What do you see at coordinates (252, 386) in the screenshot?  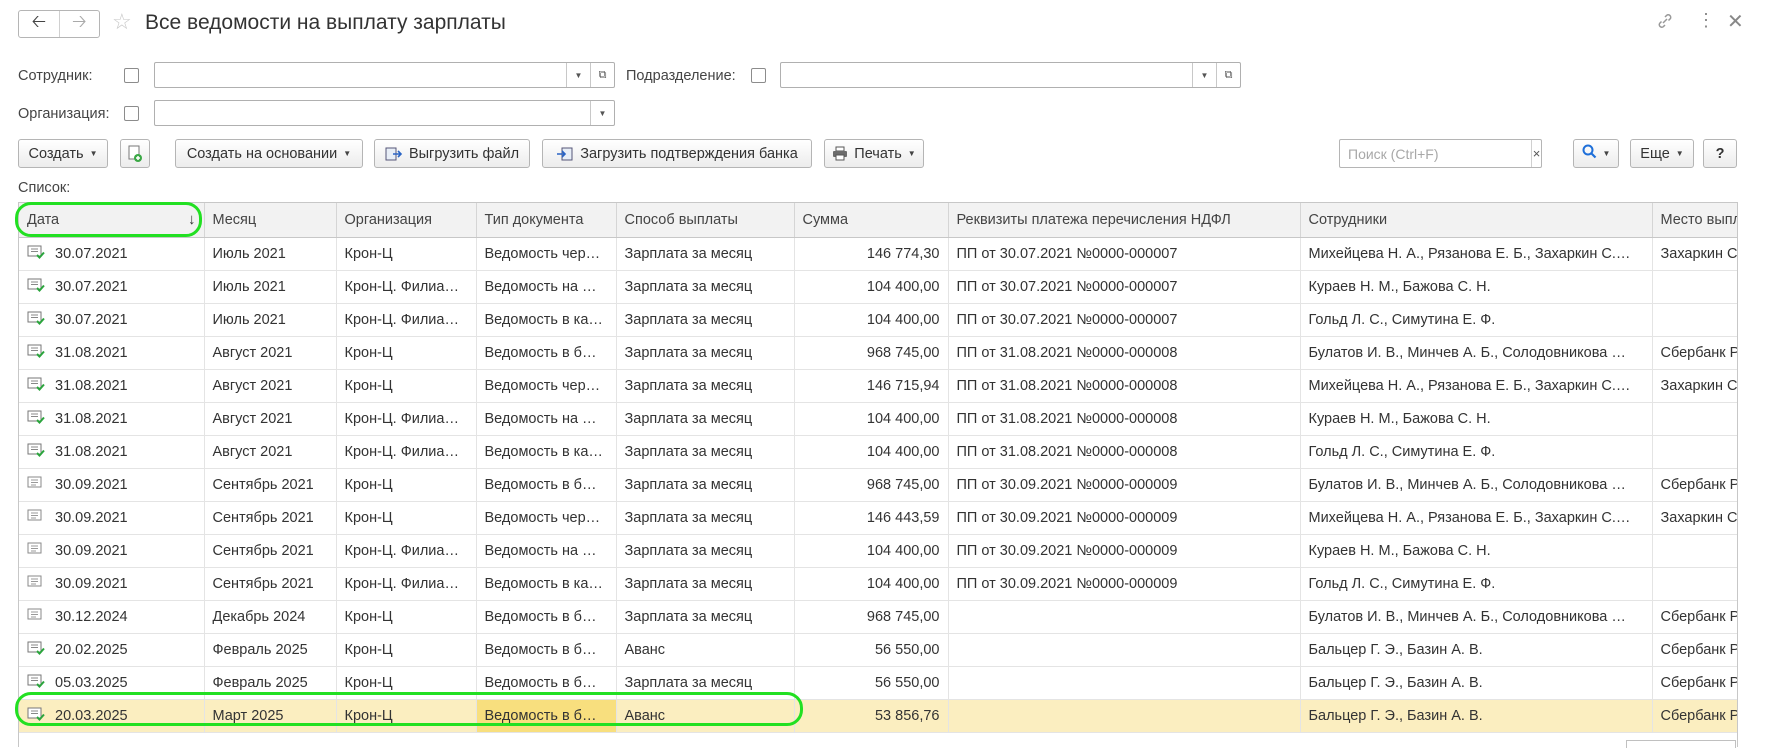 I see `cell-month-text: Август 2021` at bounding box center [252, 386].